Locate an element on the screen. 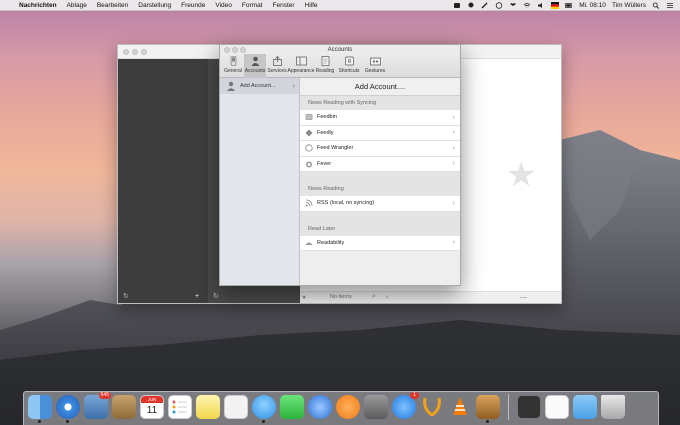 This screenshot has width=680, height=425. menu-app-name: Nachrichten is located at coordinates (38, 5).